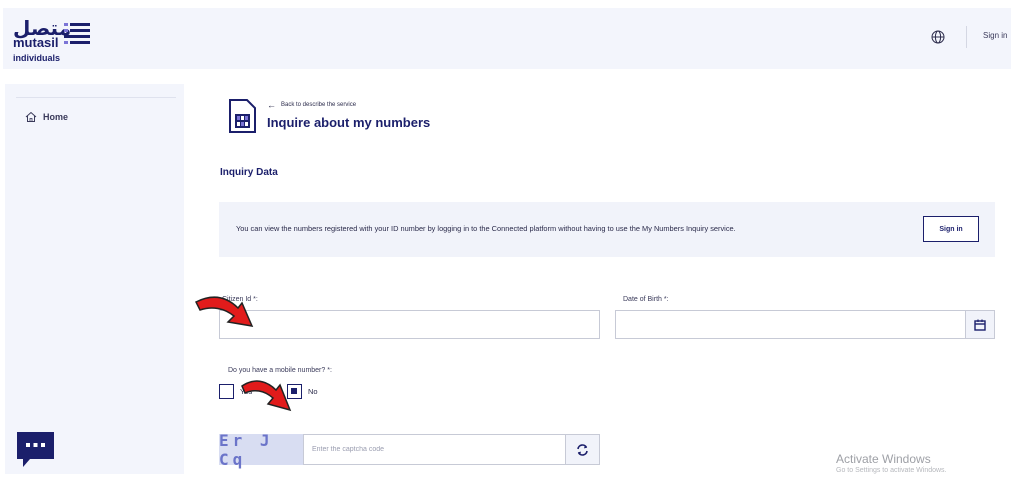 The height and width of the screenshot is (491, 1014). Describe the element at coordinates (249, 172) in the screenshot. I see `section-title: Inquiry Data` at that location.